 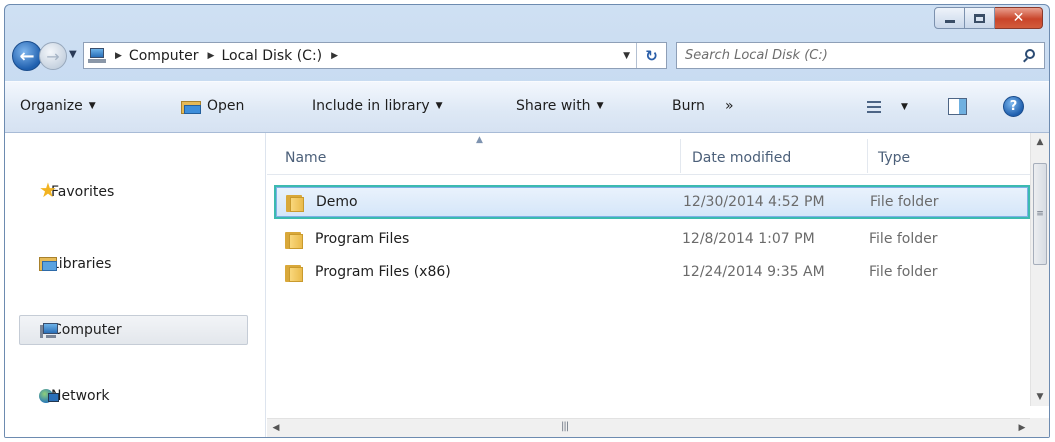 I want to click on file-name: Program Files, so click(x=362, y=239).